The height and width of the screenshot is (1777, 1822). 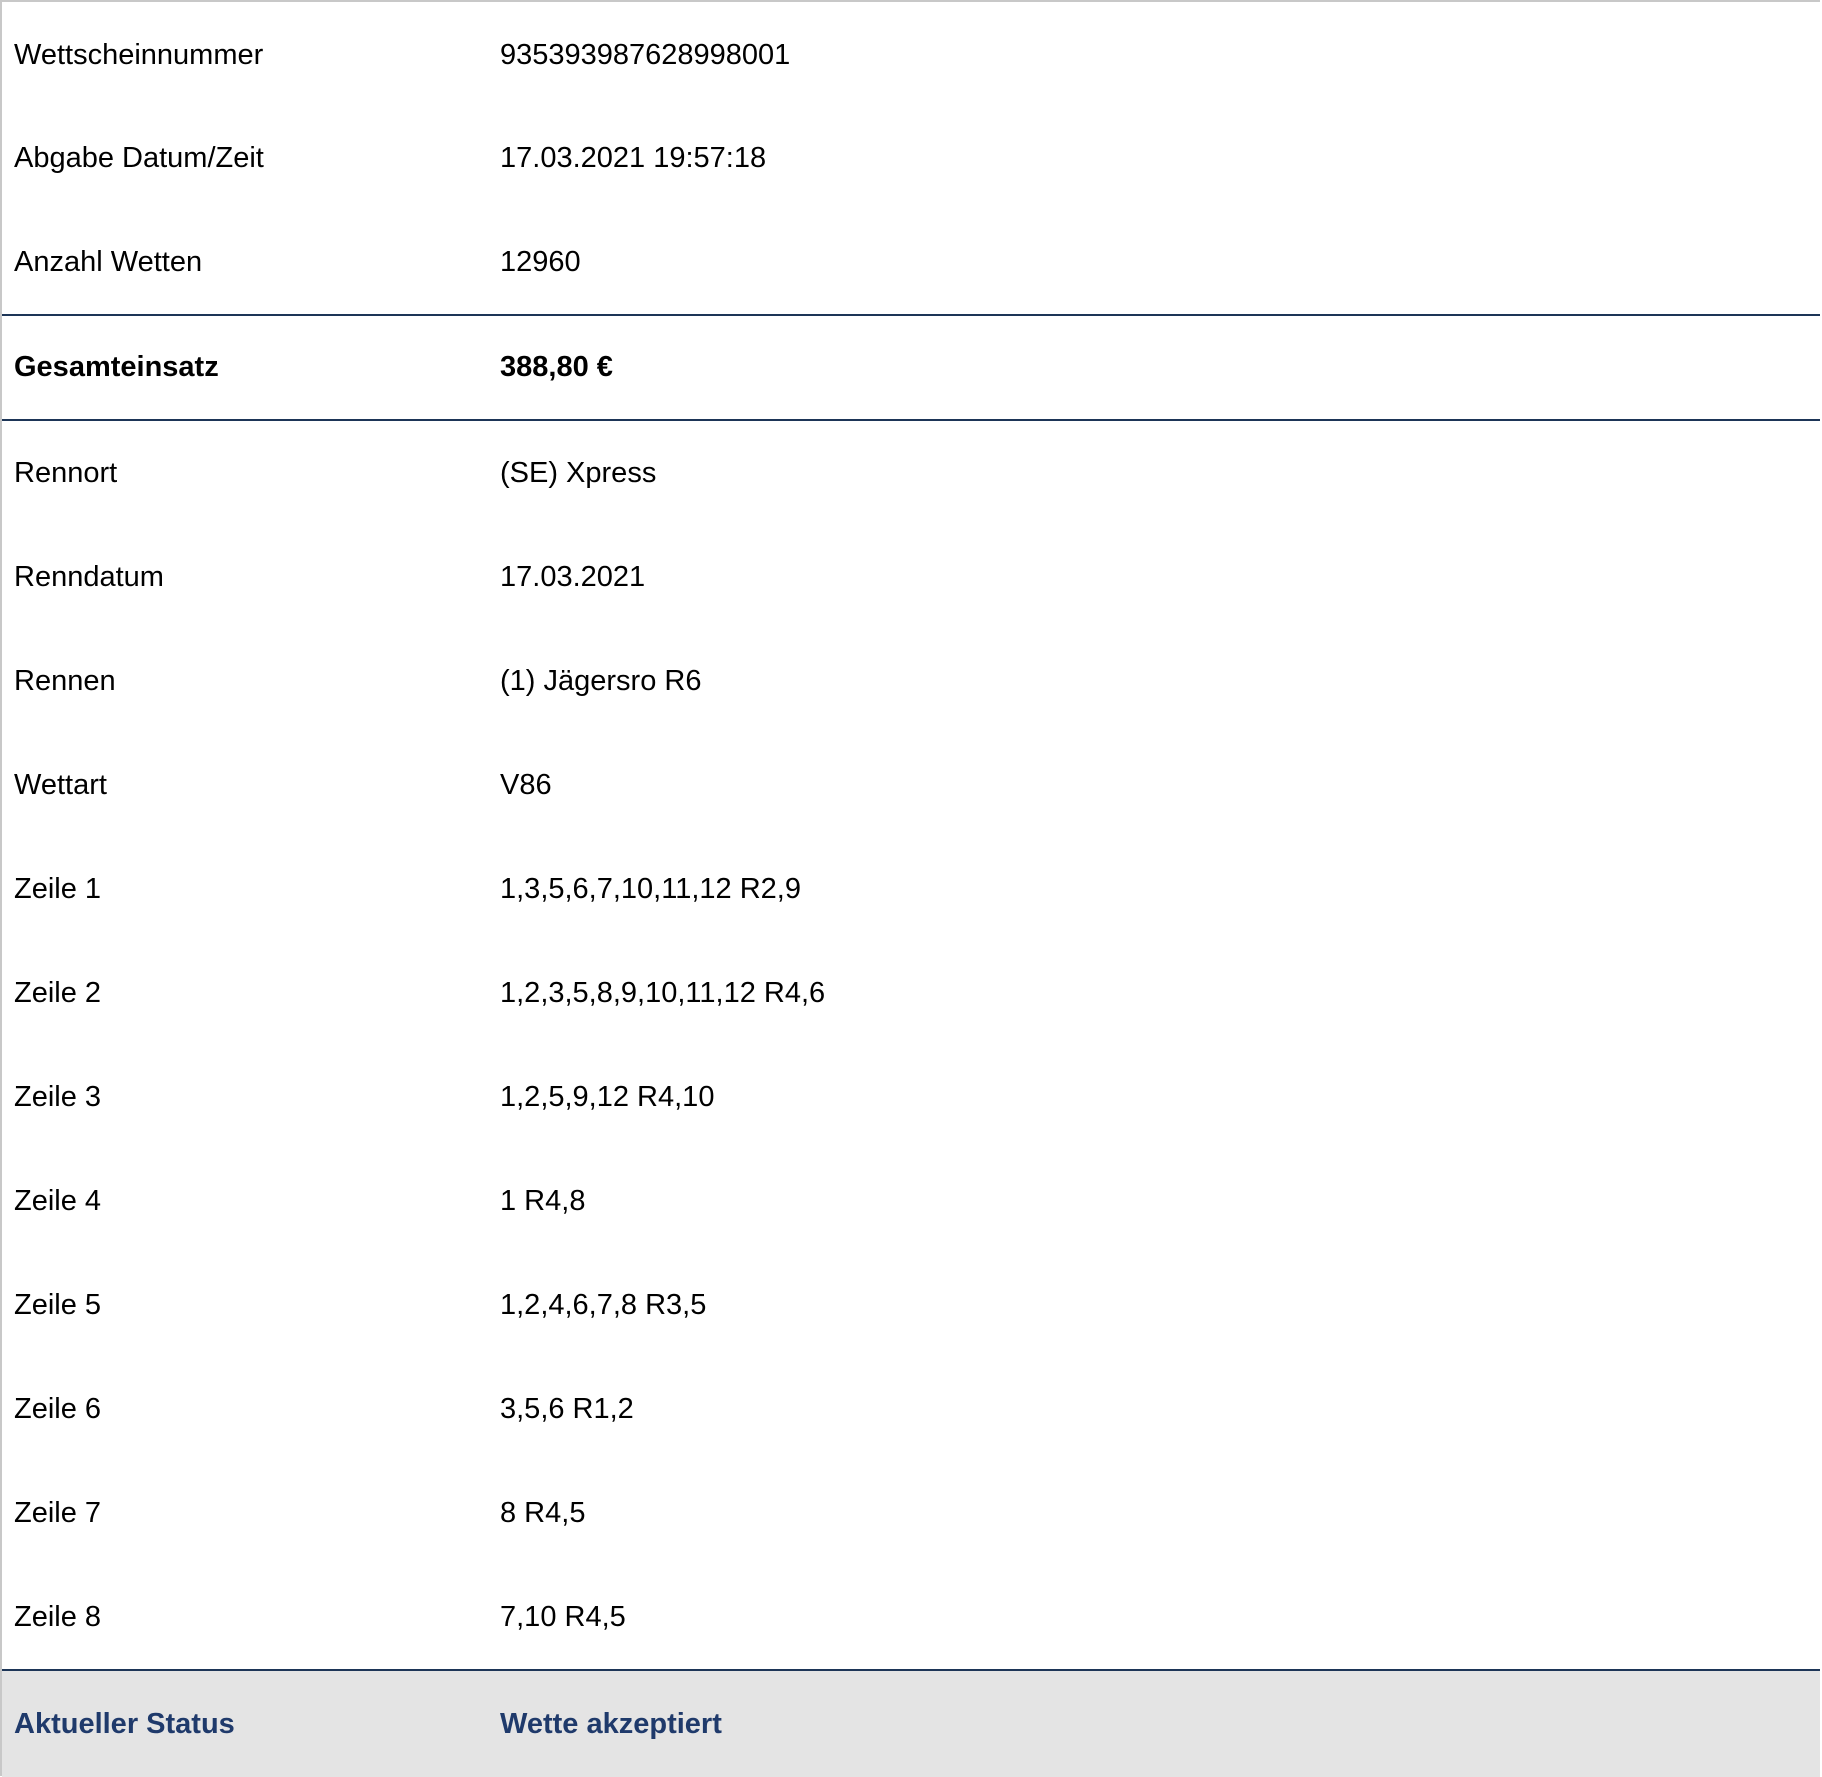 What do you see at coordinates (58, 1096) in the screenshot?
I see `line-label: Zeile 3` at bounding box center [58, 1096].